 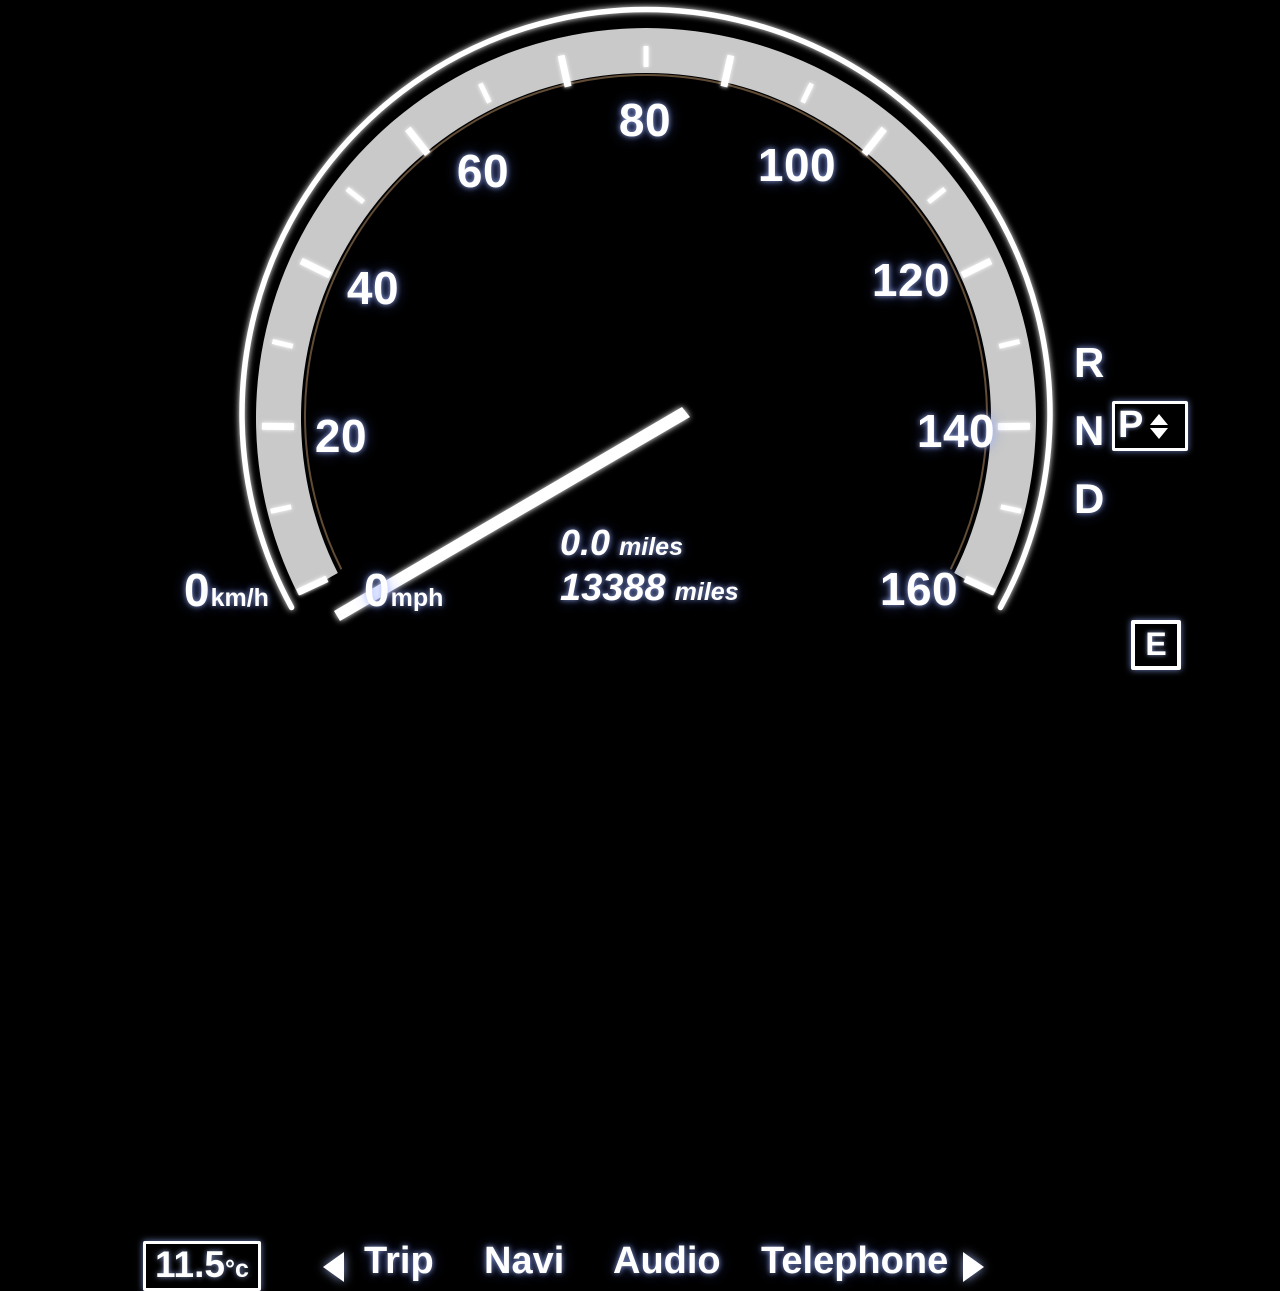 I want to click on scale-label-160: 160, so click(x=919, y=589).